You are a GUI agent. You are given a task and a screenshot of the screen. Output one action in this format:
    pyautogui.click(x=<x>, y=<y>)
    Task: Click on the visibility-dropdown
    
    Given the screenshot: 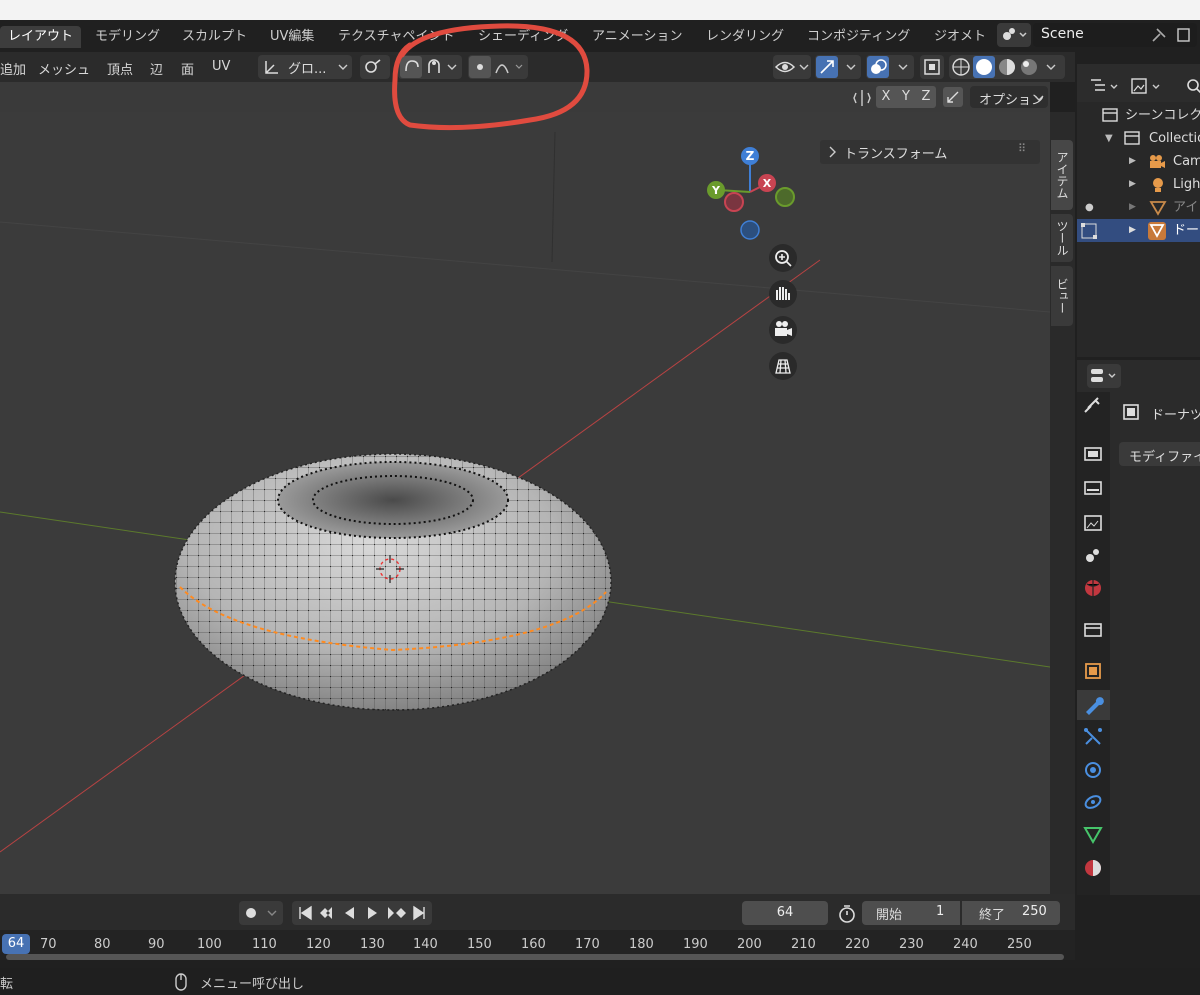 What is the action you would take?
    pyautogui.click(x=792, y=67)
    